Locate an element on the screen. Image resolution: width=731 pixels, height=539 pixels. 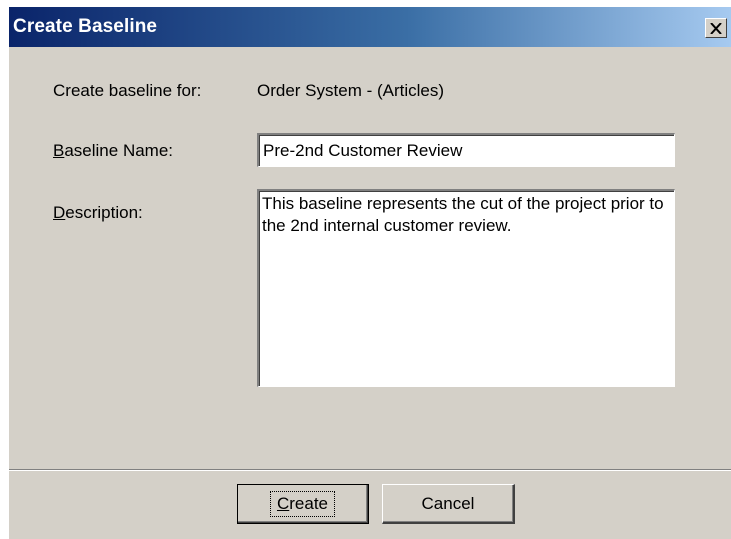
close-icon is located at coordinates (716, 28).